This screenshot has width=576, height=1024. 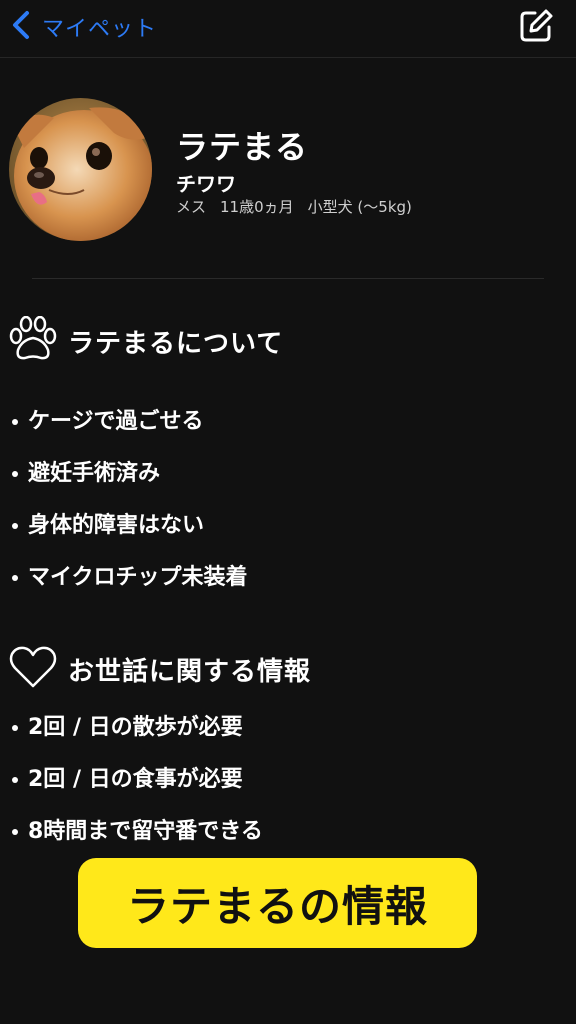 I want to click on pet-avatar, so click(x=80, y=169).